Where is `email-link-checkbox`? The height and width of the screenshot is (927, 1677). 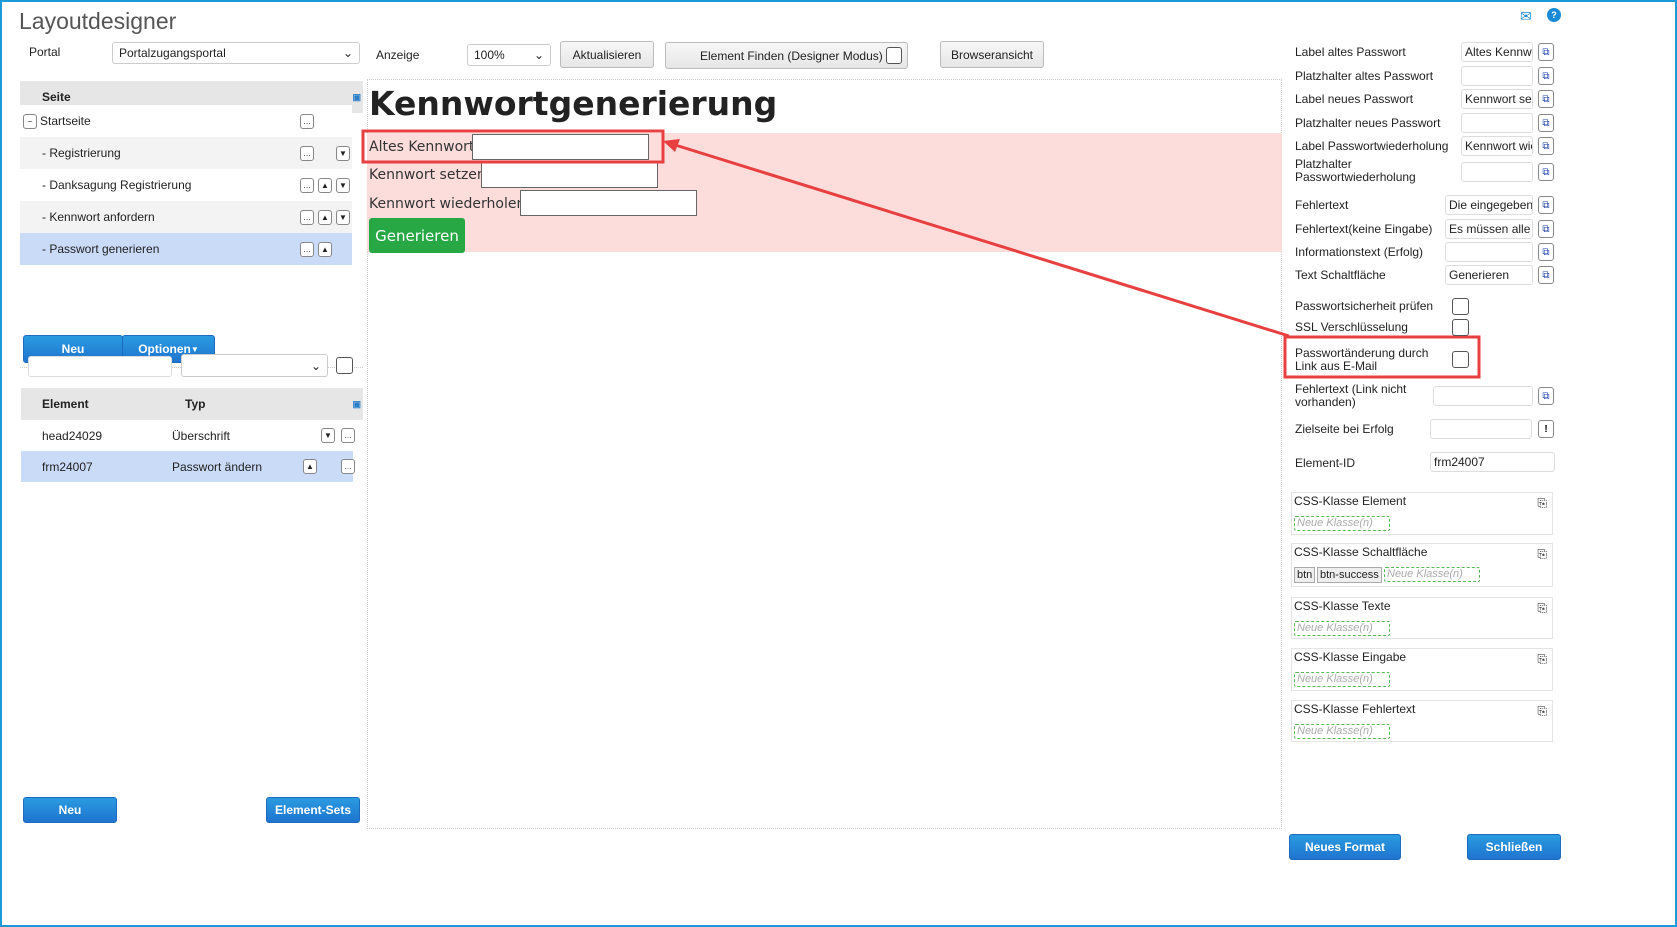
email-link-checkbox is located at coordinates (1460, 359).